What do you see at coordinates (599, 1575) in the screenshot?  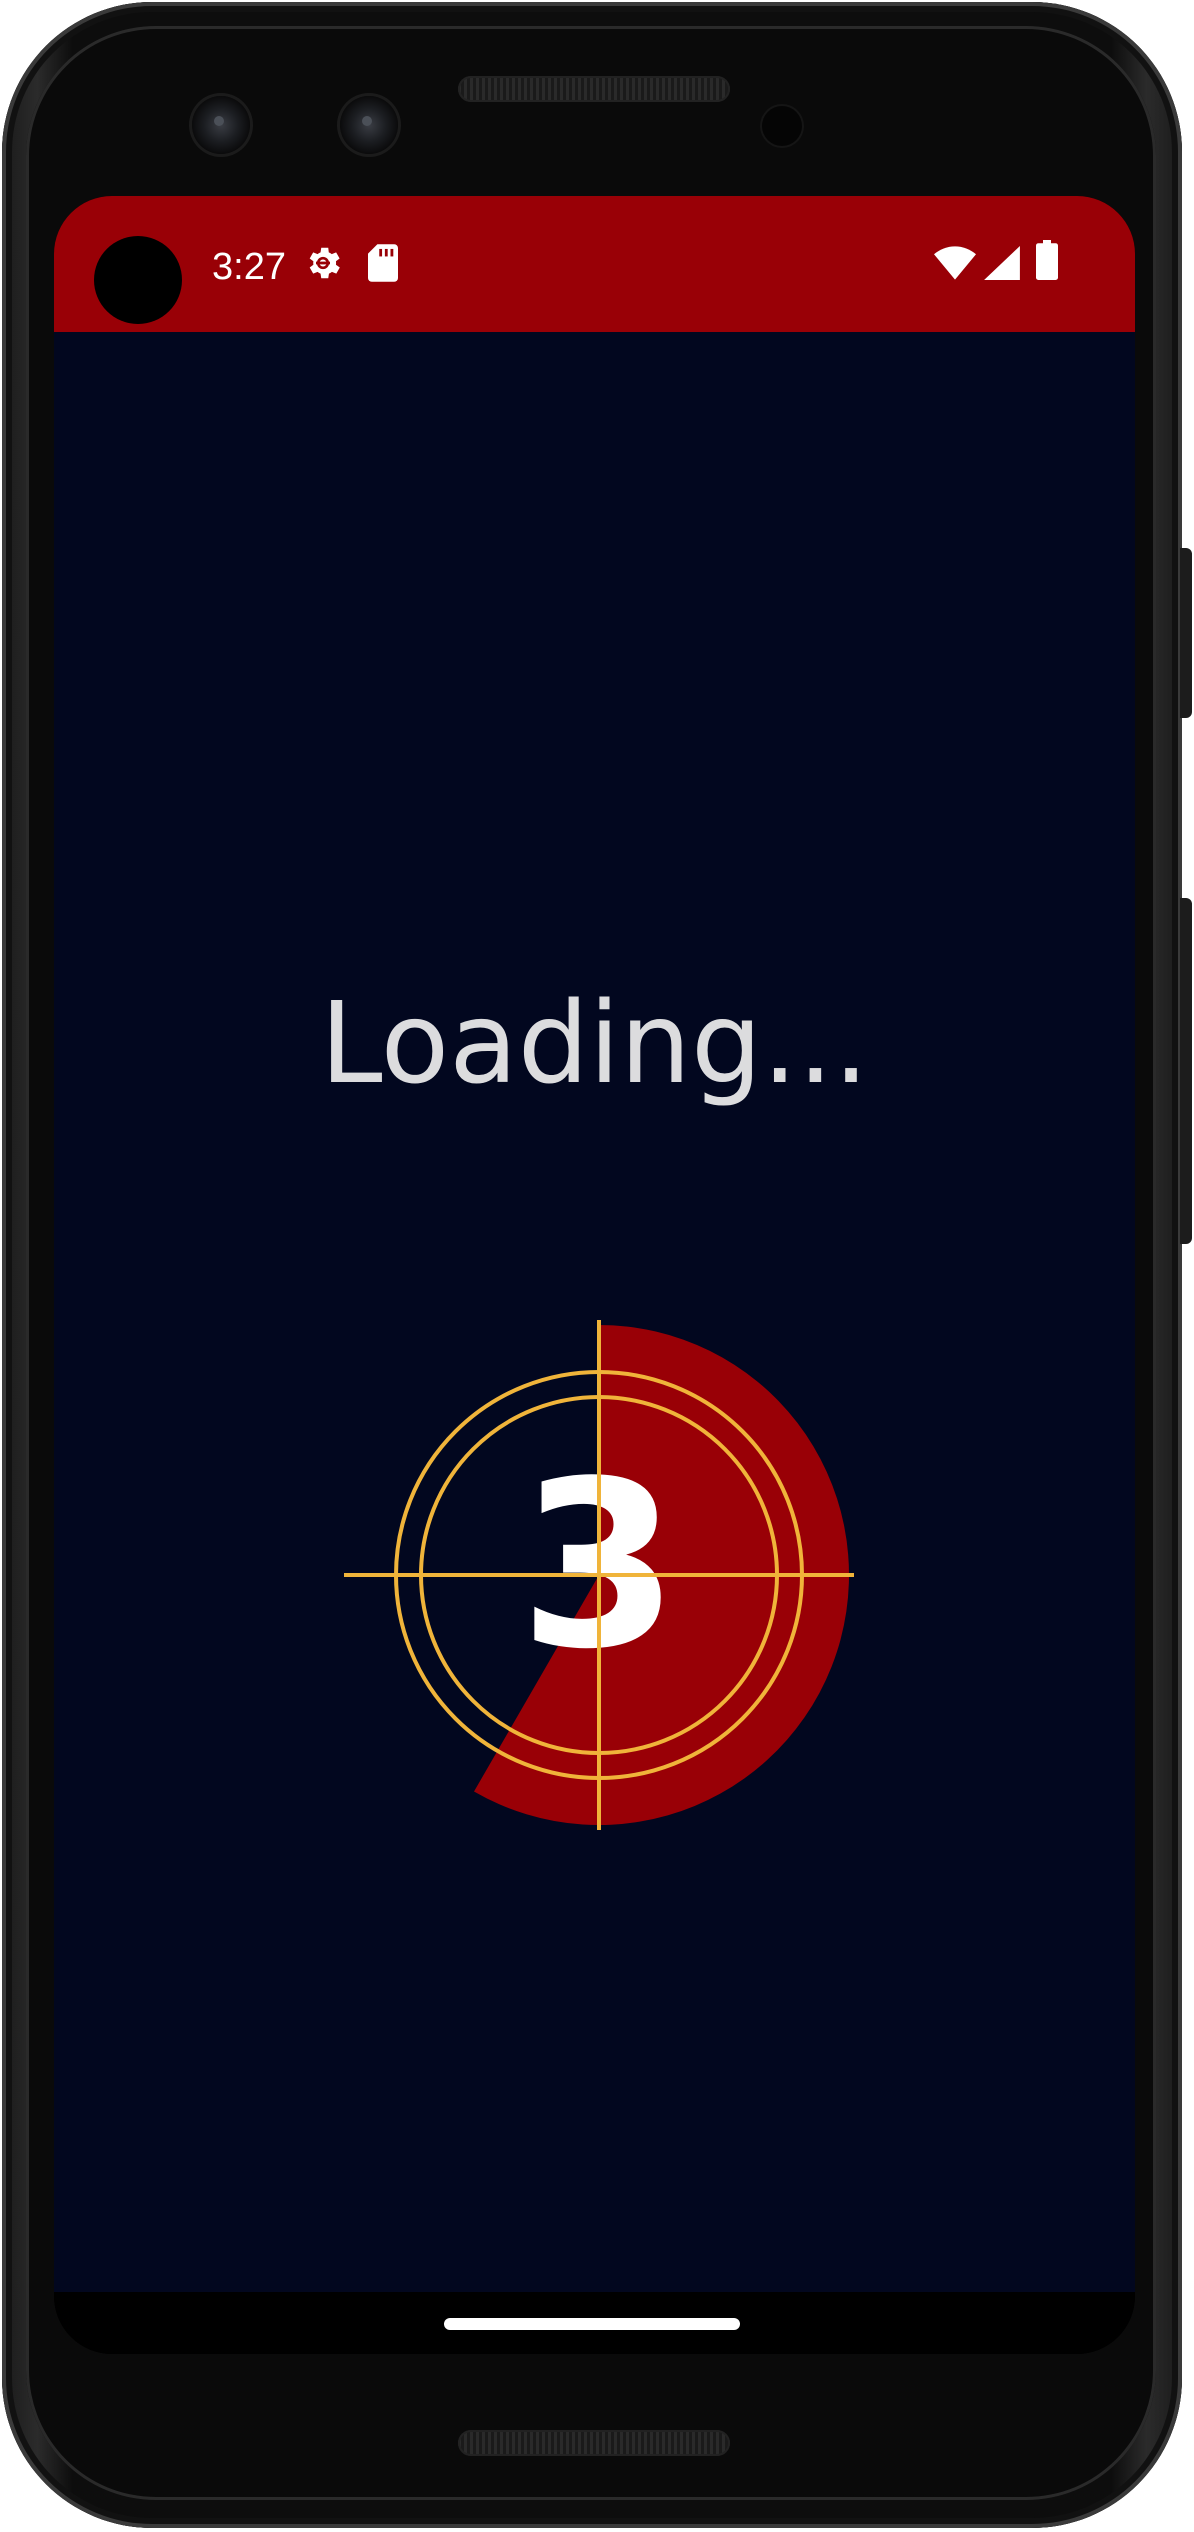 I see `countdown-leader: 3` at bounding box center [599, 1575].